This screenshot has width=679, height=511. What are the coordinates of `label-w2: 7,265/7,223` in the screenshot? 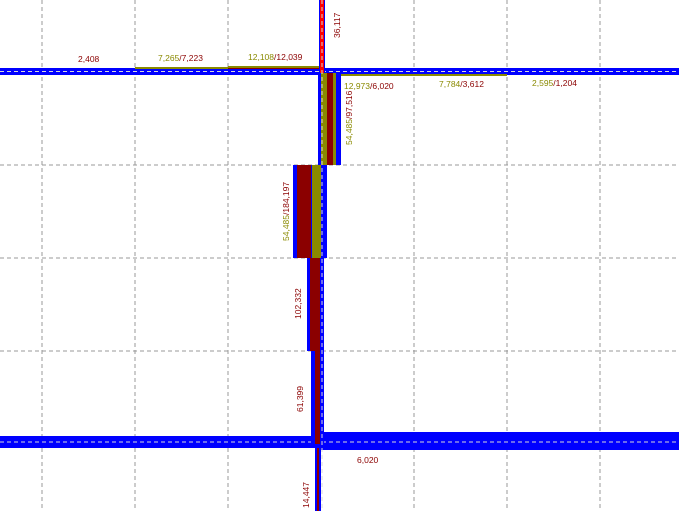 It's located at (180, 58).